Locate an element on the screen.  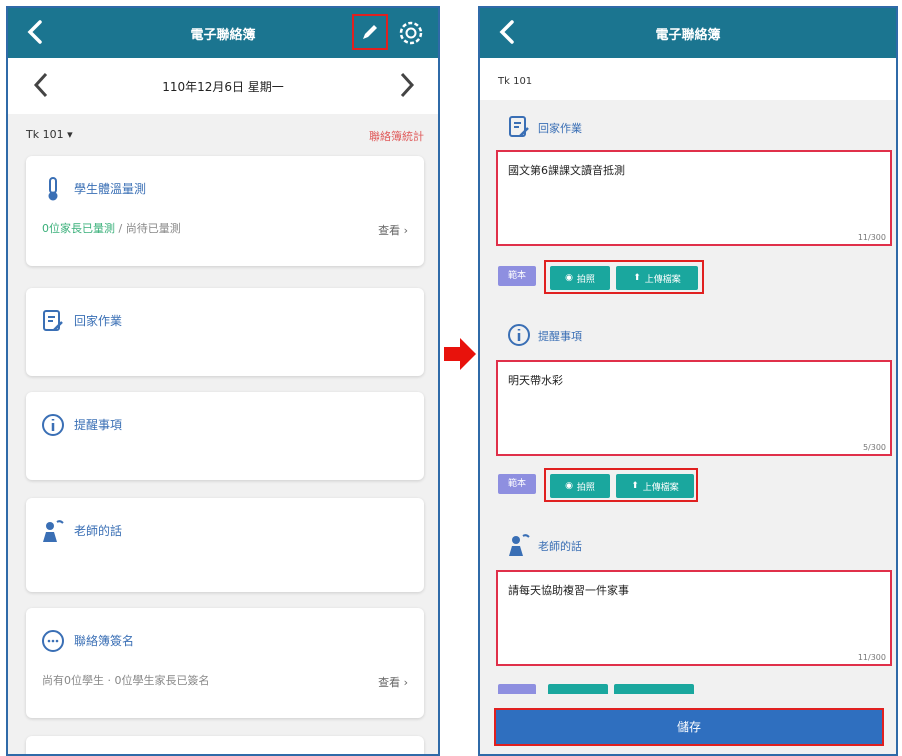
textarea-value: 明天帶水彩 is located at coordinates (535, 380).